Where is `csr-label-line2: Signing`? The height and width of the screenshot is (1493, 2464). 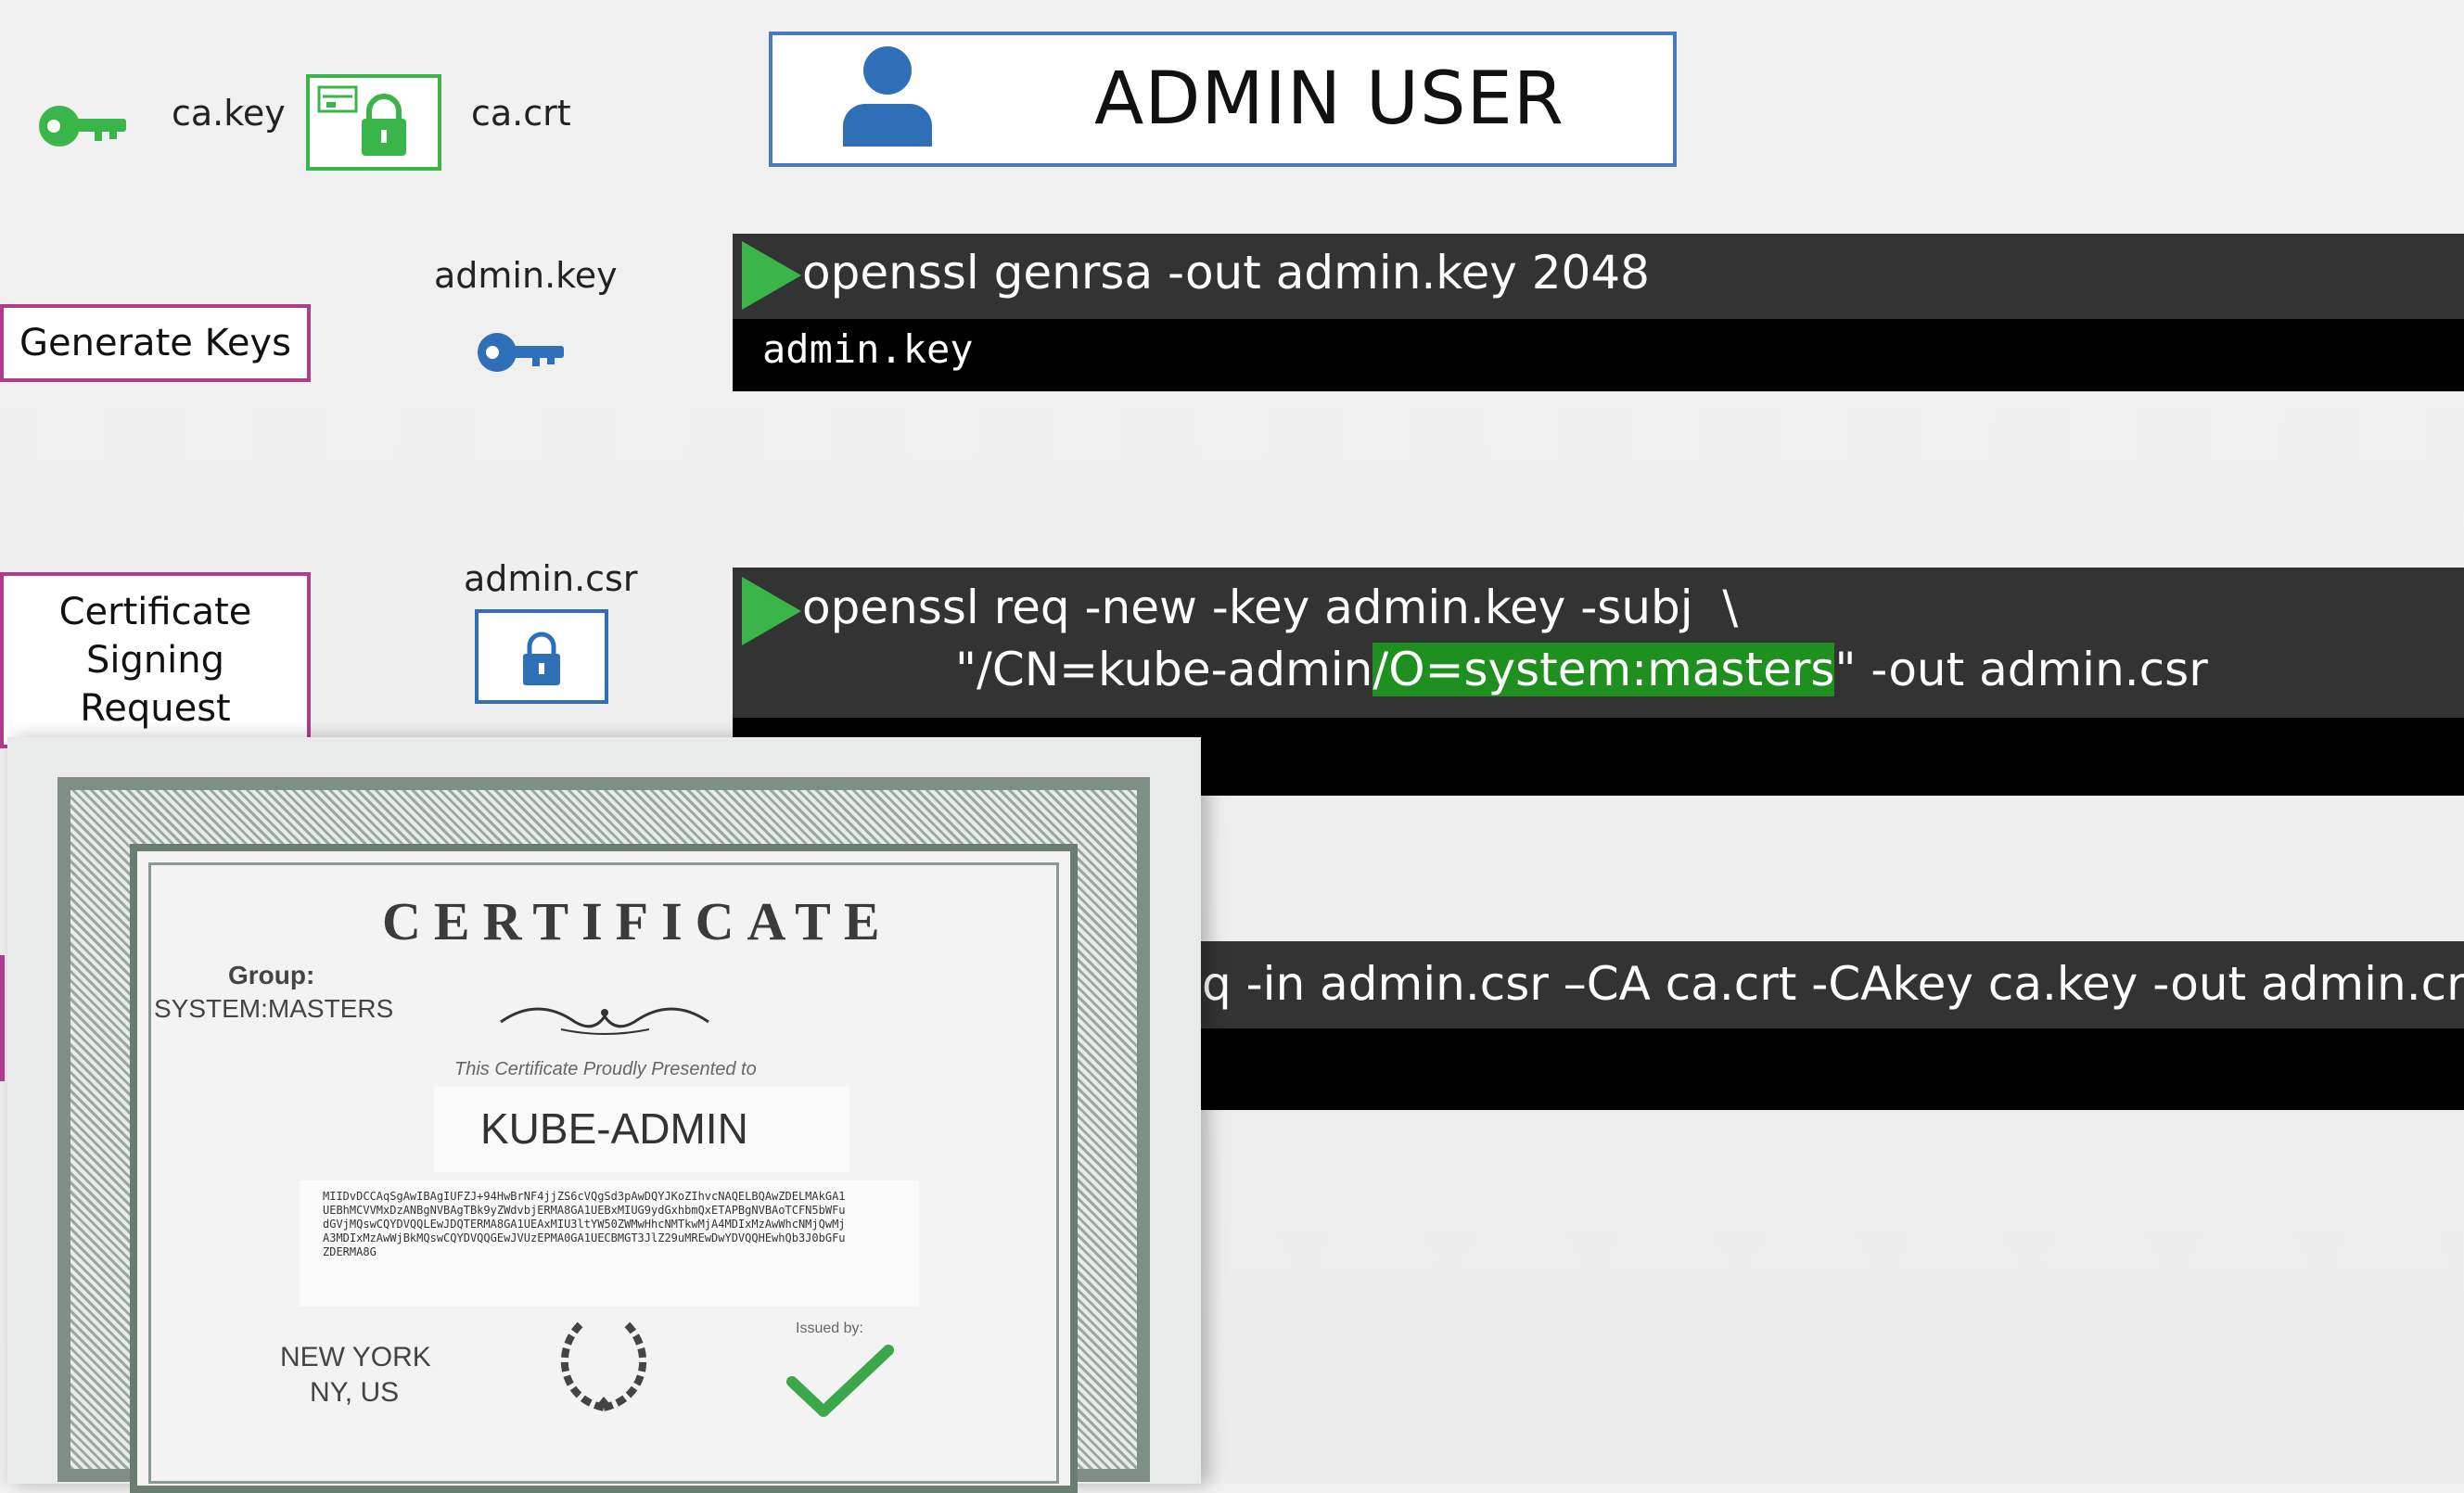
csr-label-line2: Signing is located at coordinates (155, 660).